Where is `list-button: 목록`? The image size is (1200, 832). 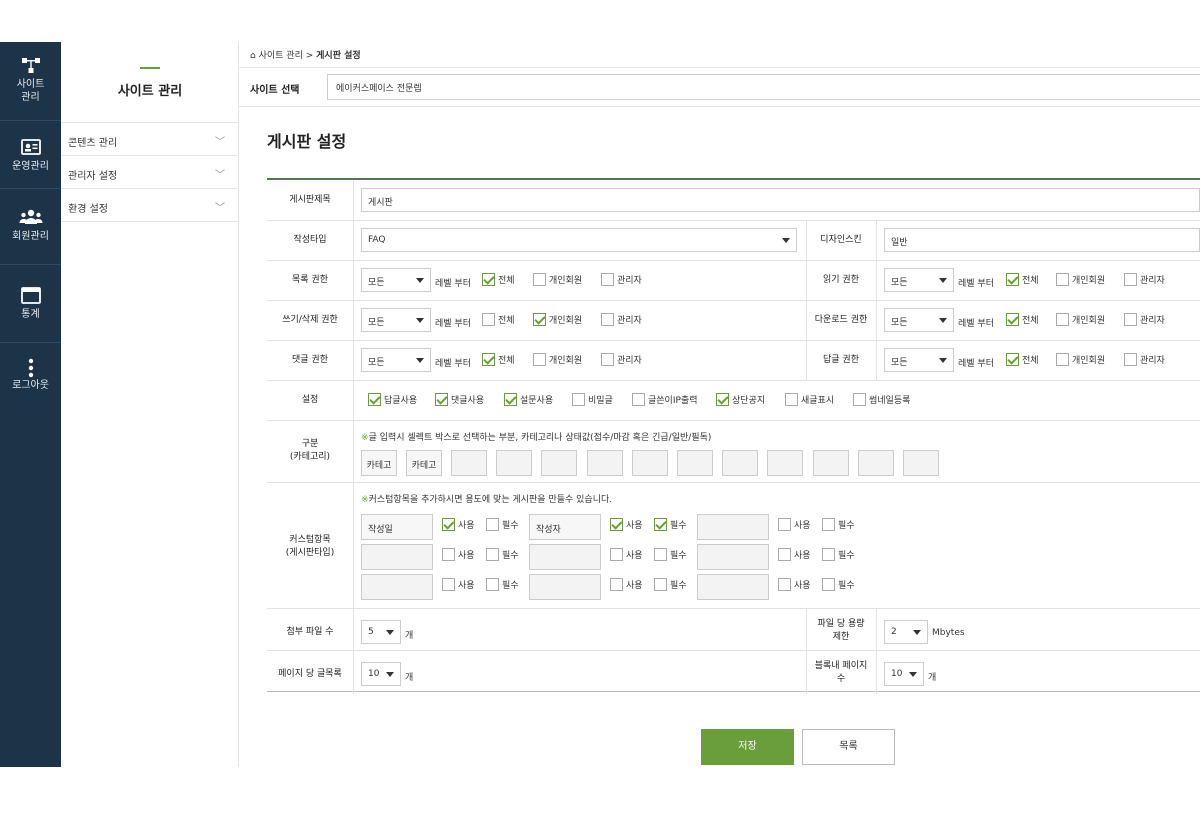
list-button: 목록 is located at coordinates (848, 747).